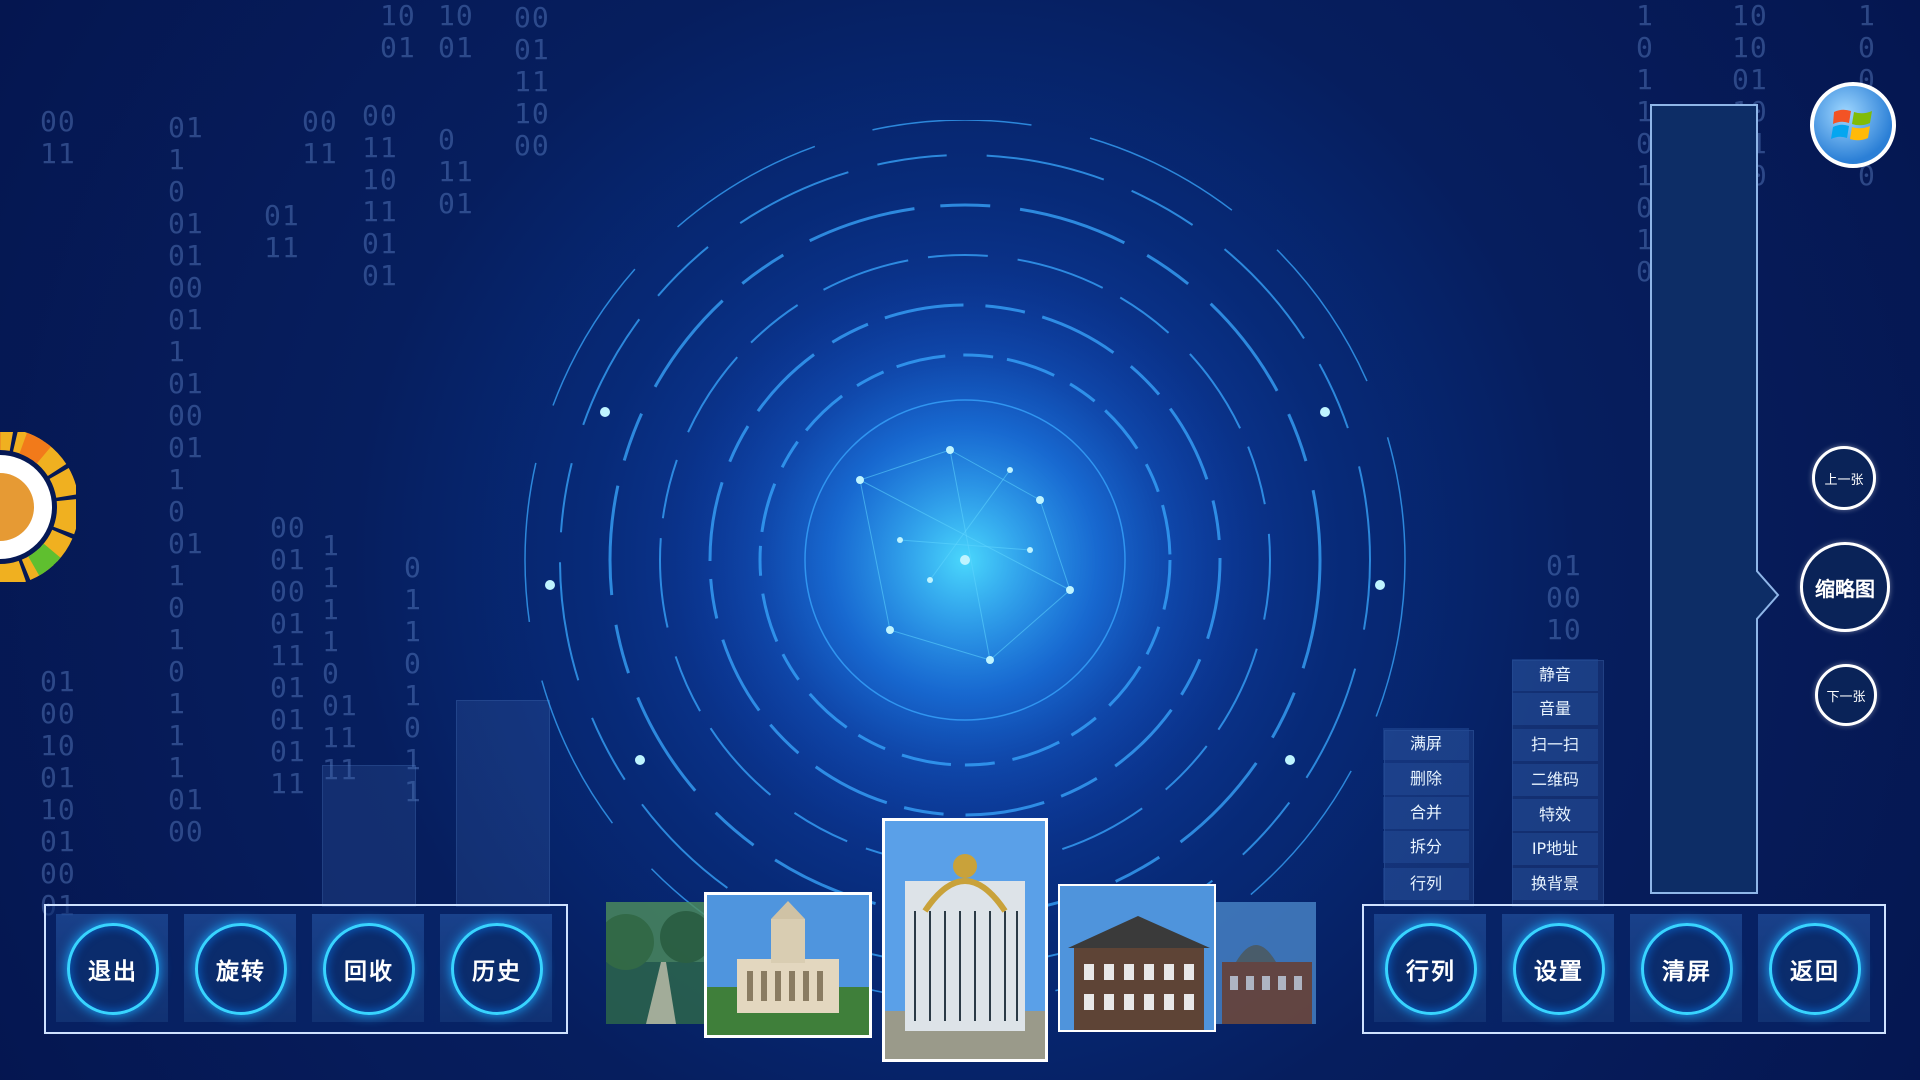 Image resolution: width=1920 pixels, height=1080 pixels. What do you see at coordinates (1426, 813) in the screenshot?
I see `menu-item-merge: 合并` at bounding box center [1426, 813].